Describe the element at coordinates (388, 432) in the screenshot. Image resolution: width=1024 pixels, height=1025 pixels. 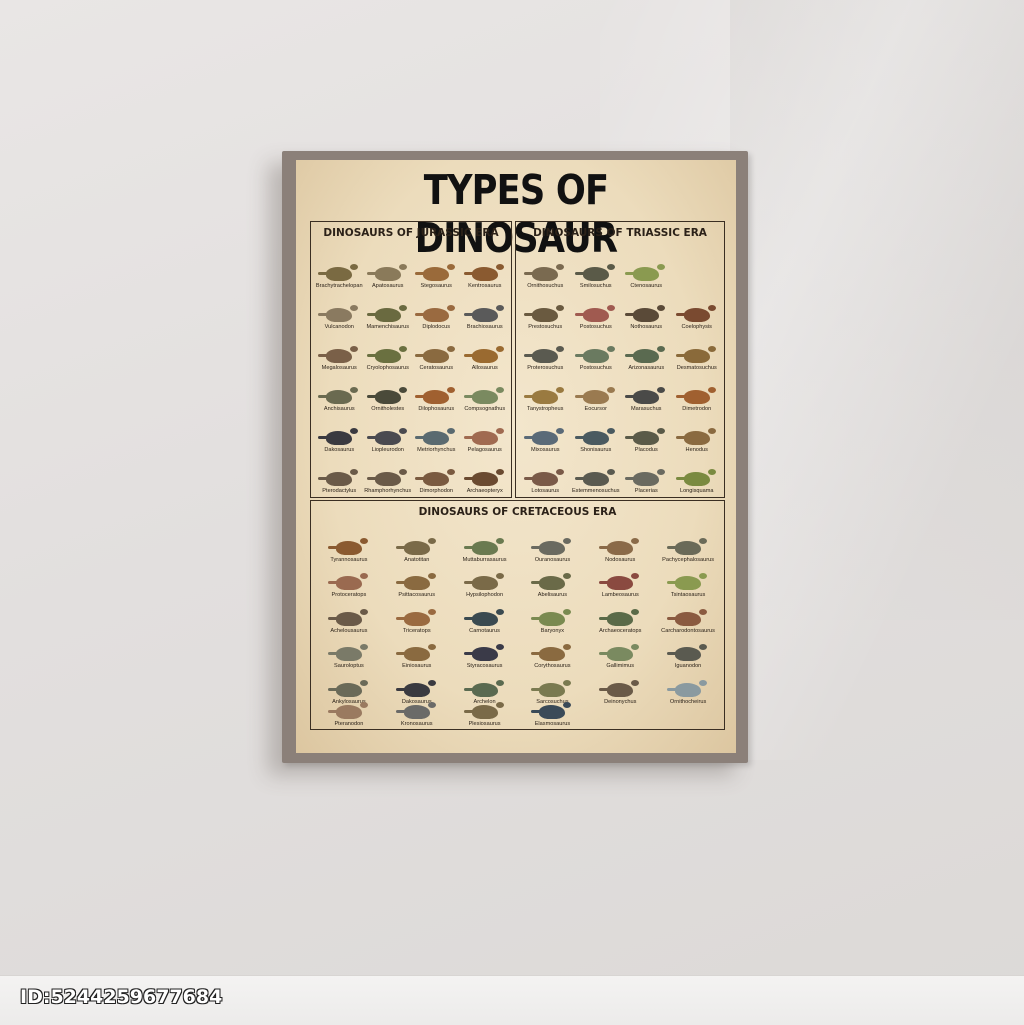
I see `dinosaur-entry: Liopleurodon` at that location.